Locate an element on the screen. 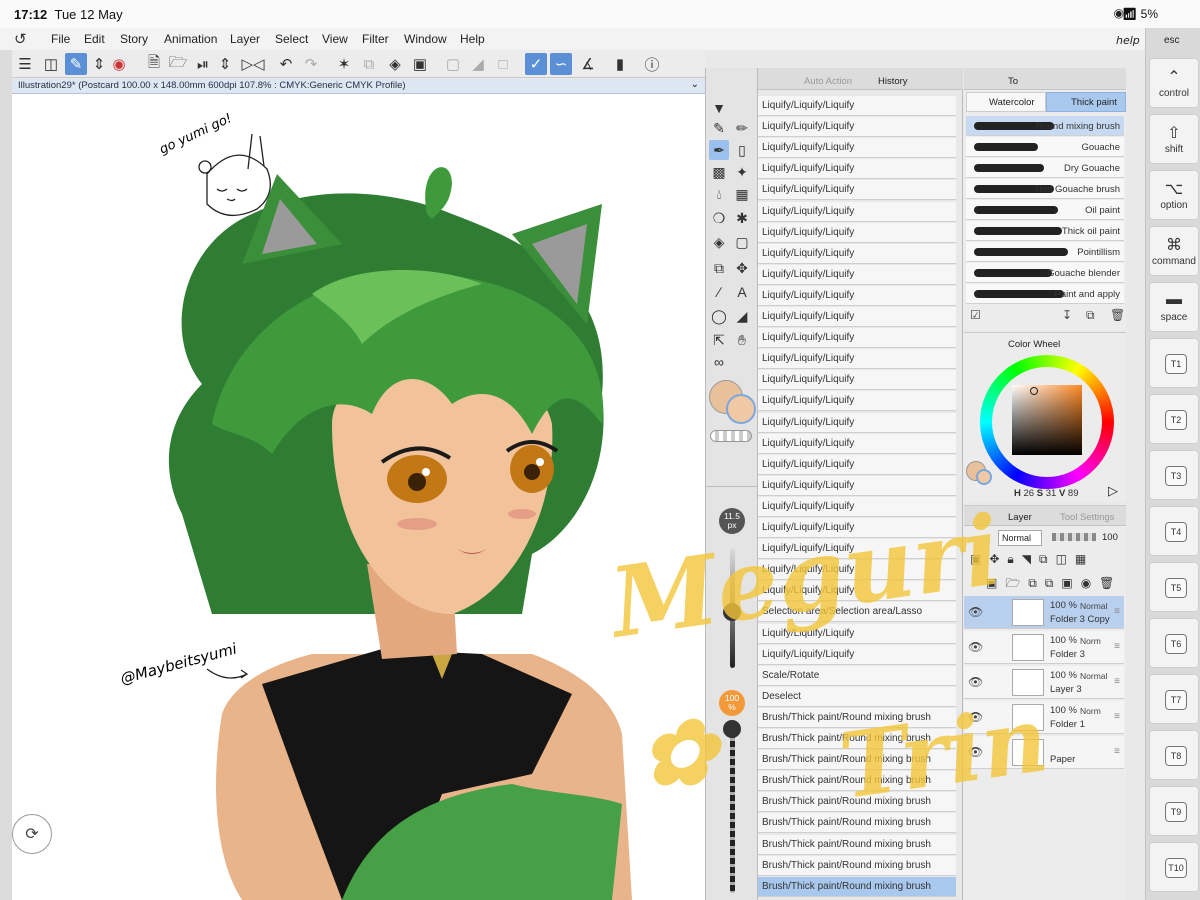  trash-icon: 🗑︎ is located at coordinates (1117, 315).